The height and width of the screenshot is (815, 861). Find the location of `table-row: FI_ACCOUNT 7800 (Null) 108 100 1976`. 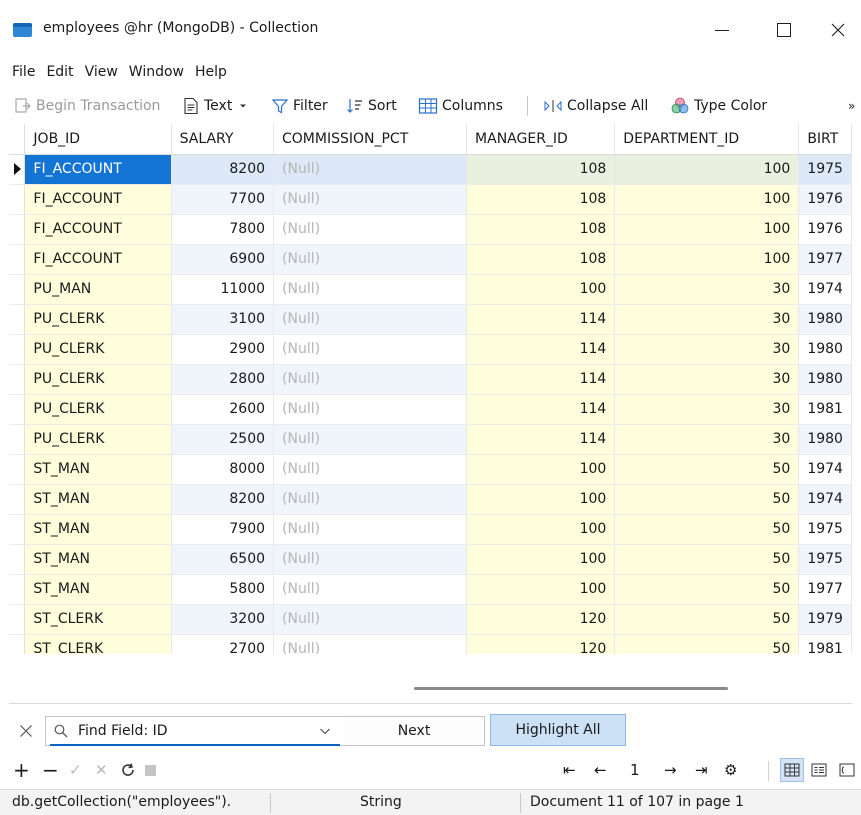

table-row: FI_ACCOUNT 7800 (Null) 108 100 1976 is located at coordinates (430, 229).